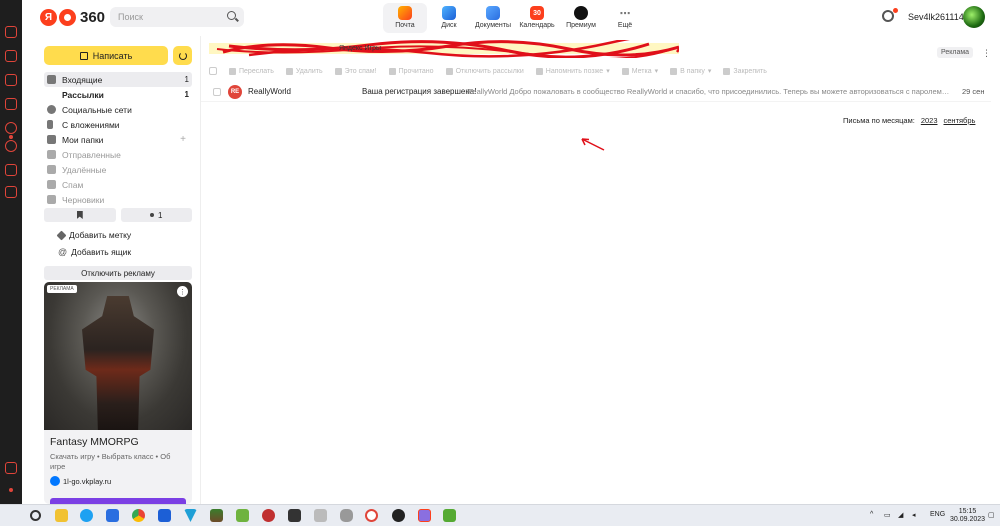 The height and width of the screenshot is (526, 1000). Describe the element at coordinates (269, 91) in the screenshot. I see `mail-sender: ReallyWorld` at that location.